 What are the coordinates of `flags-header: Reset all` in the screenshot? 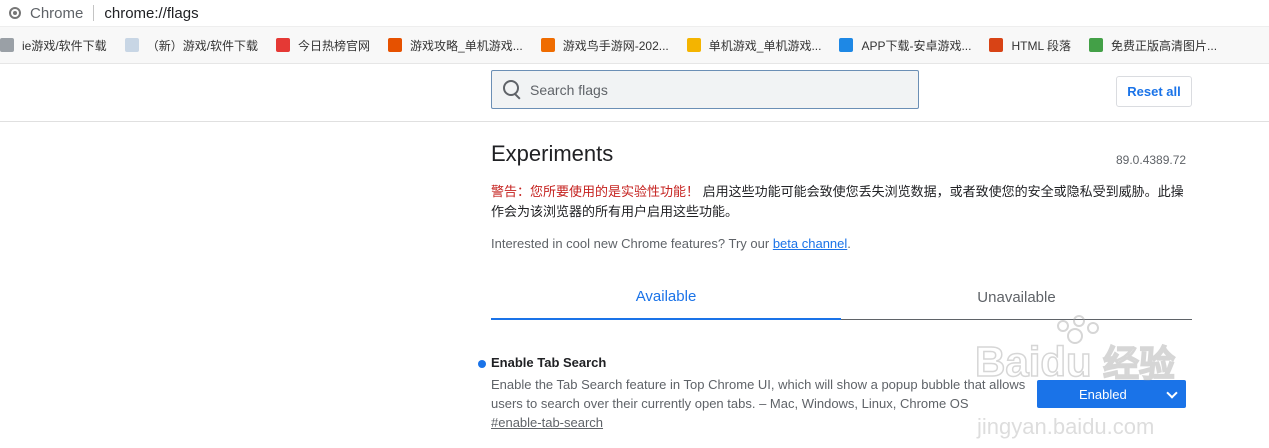 It's located at (634, 93).